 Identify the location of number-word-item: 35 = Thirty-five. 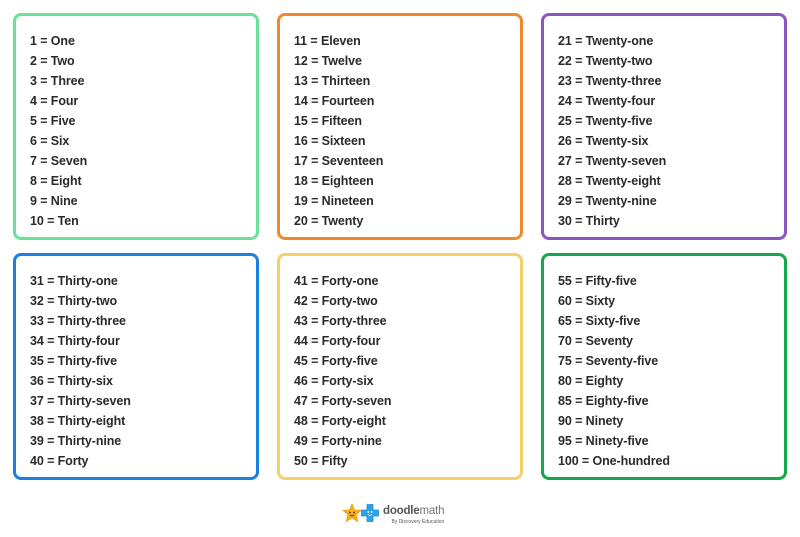
(73, 361).